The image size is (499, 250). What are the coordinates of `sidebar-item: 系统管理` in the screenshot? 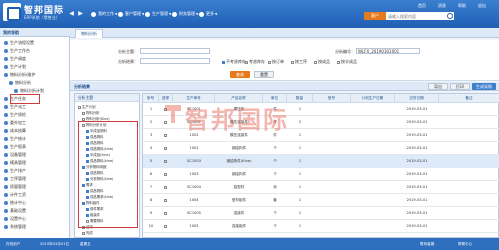 It's located at (35, 226).